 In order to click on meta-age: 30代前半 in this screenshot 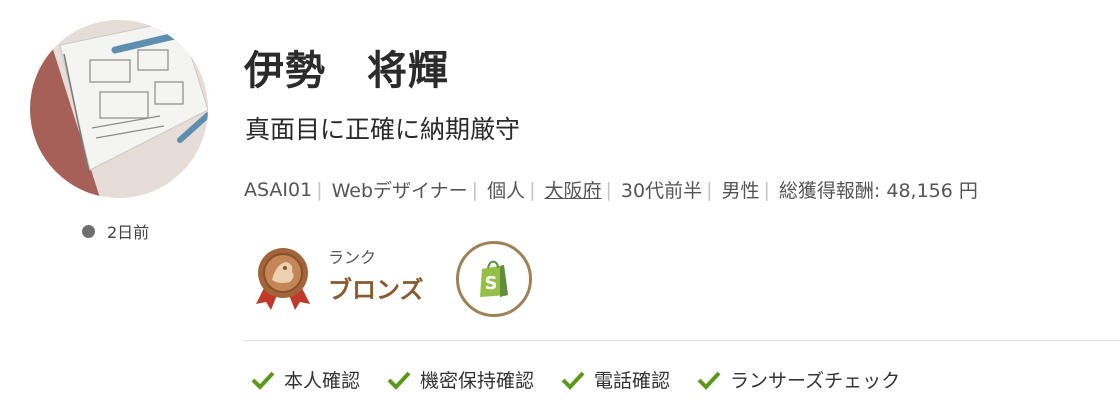, I will do `click(661, 191)`.